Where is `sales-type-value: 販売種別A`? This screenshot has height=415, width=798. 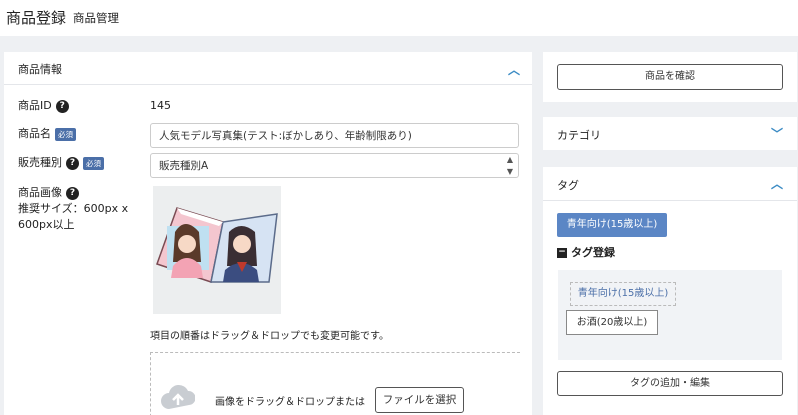
sales-type-value: 販売種別A is located at coordinates (184, 166).